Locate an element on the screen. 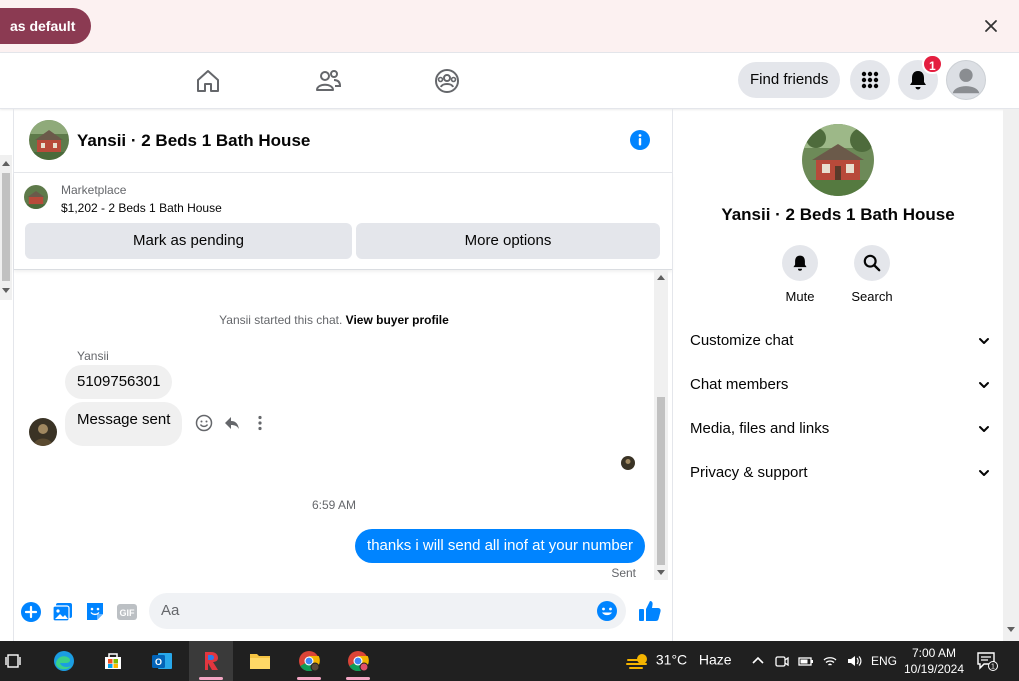 This screenshot has width=1019, height=681. row-label: Privacy & support is located at coordinates (749, 472).